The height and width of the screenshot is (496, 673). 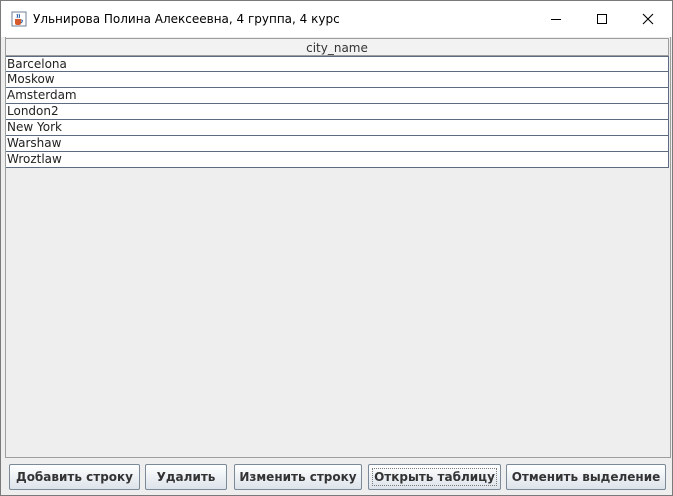 What do you see at coordinates (337, 47) in the screenshot?
I see `column-header-city-name: city_name` at bounding box center [337, 47].